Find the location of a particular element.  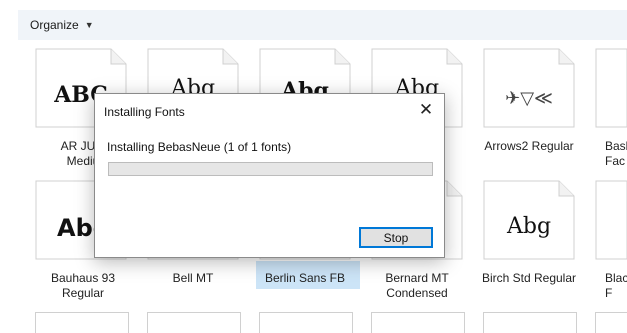

organize-label: Organize is located at coordinates (54, 25).